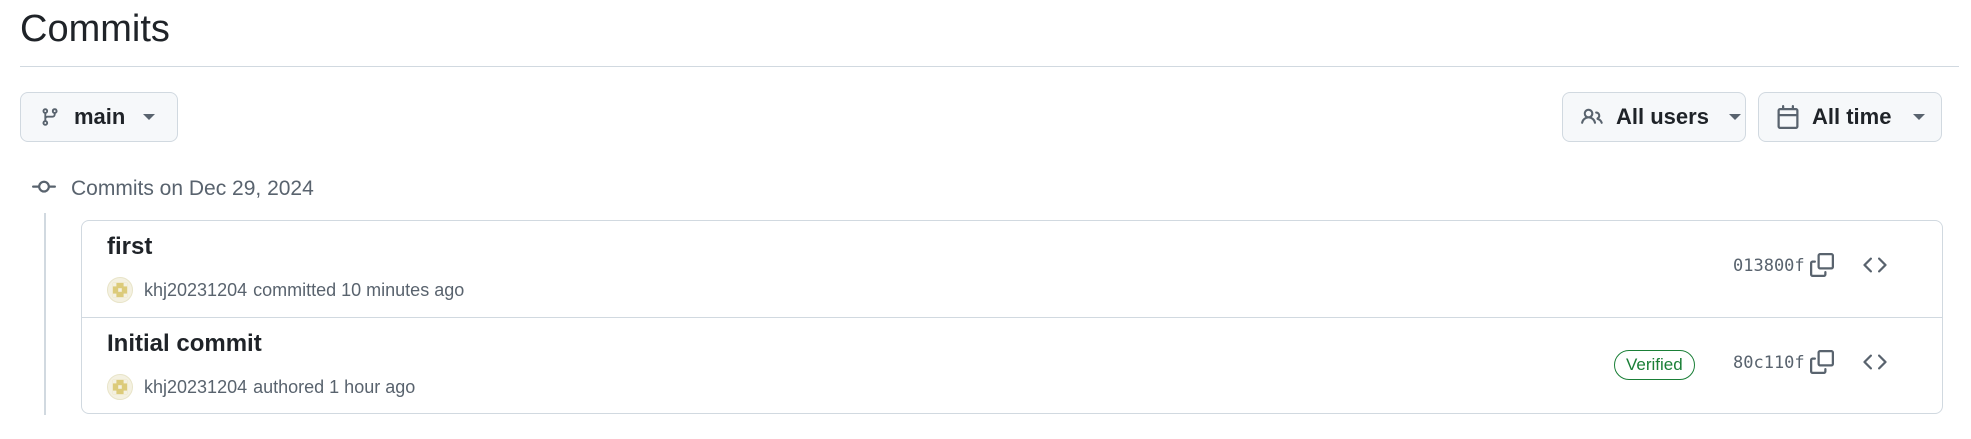 This screenshot has width=1971, height=439. I want to click on commit-message-link: Initial commit, so click(184, 344).